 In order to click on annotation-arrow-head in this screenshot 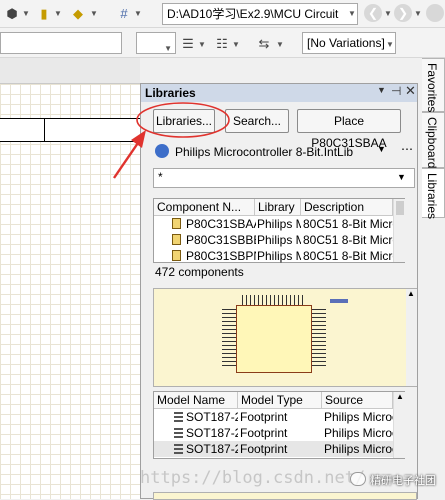, I will do `click(138, 139)`.